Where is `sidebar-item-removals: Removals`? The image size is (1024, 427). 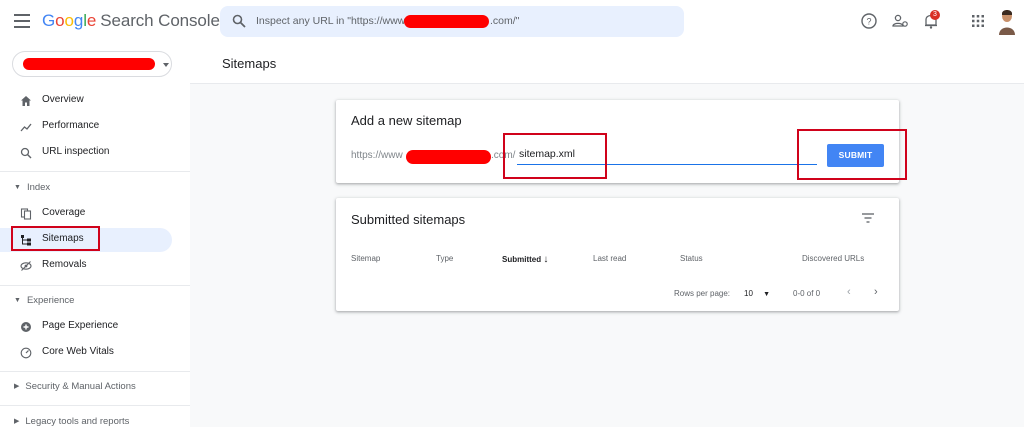 sidebar-item-removals: Removals is located at coordinates (86, 266).